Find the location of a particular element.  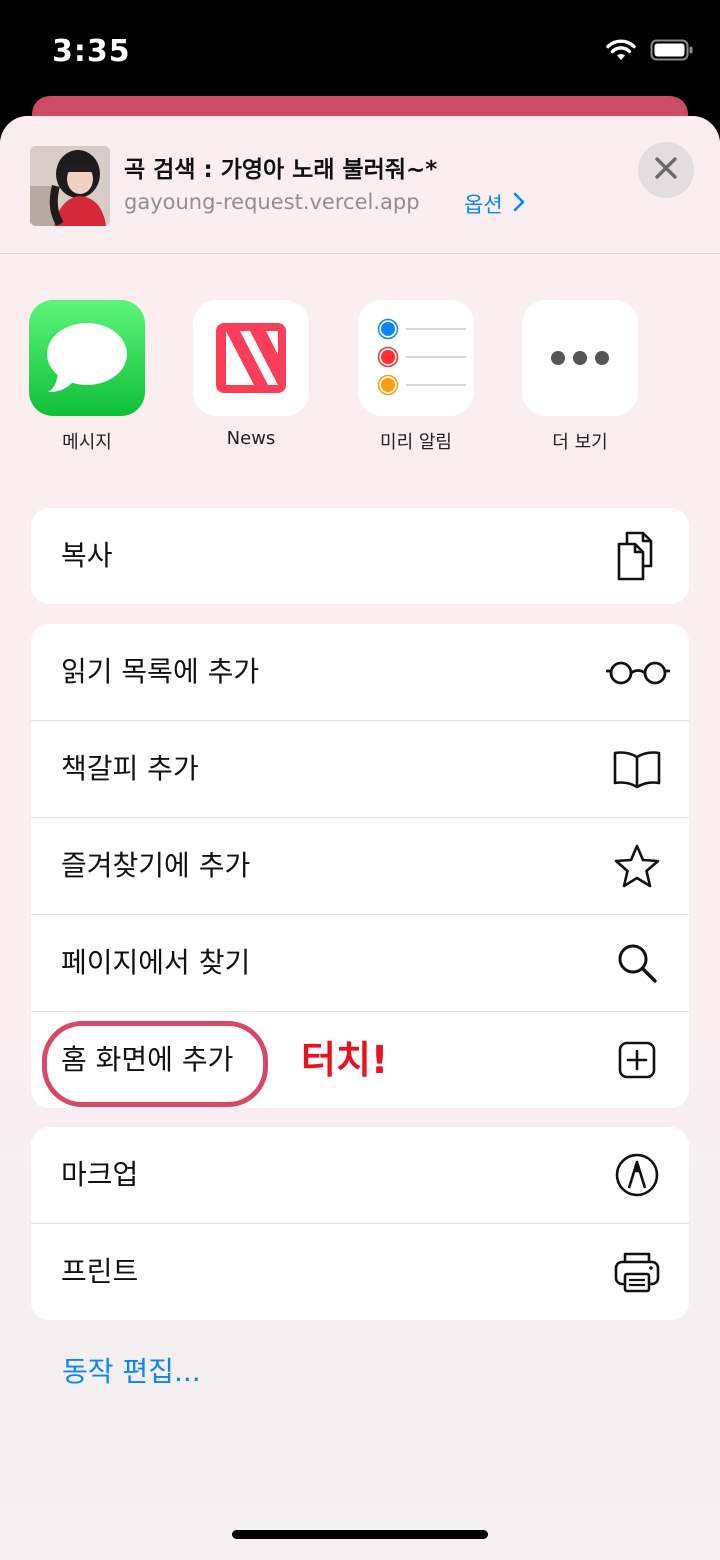

share-apps-row: 메시지 News 미리 알림 더 보기 is located at coordinates (360, 380).